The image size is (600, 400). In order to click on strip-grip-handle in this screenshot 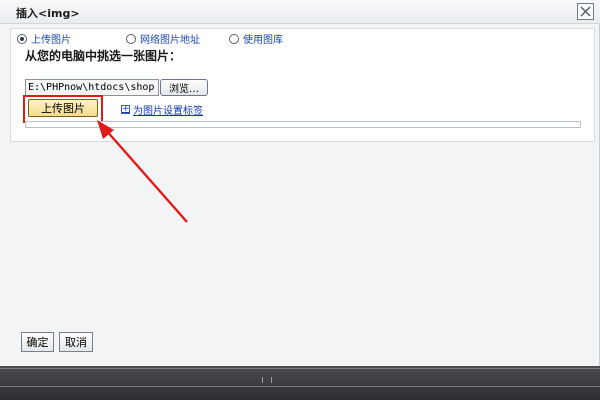, I will do `click(267, 380)`.